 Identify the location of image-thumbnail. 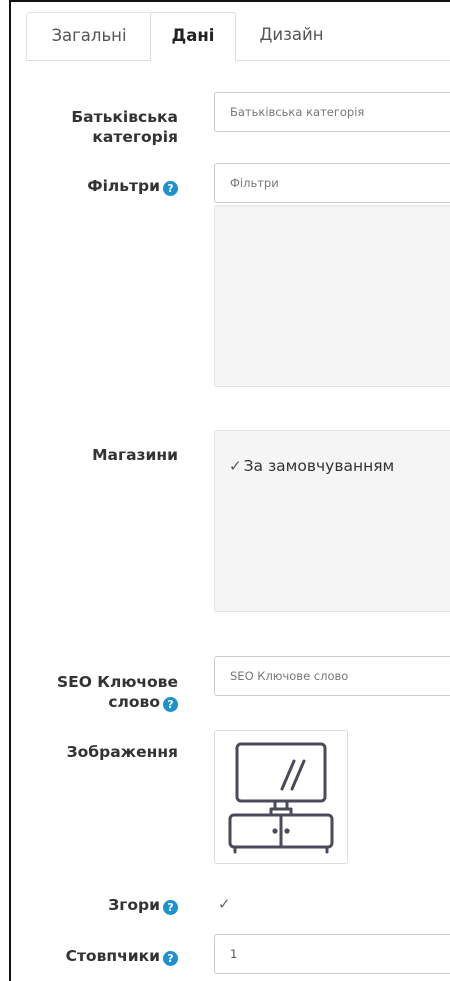
(281, 797).